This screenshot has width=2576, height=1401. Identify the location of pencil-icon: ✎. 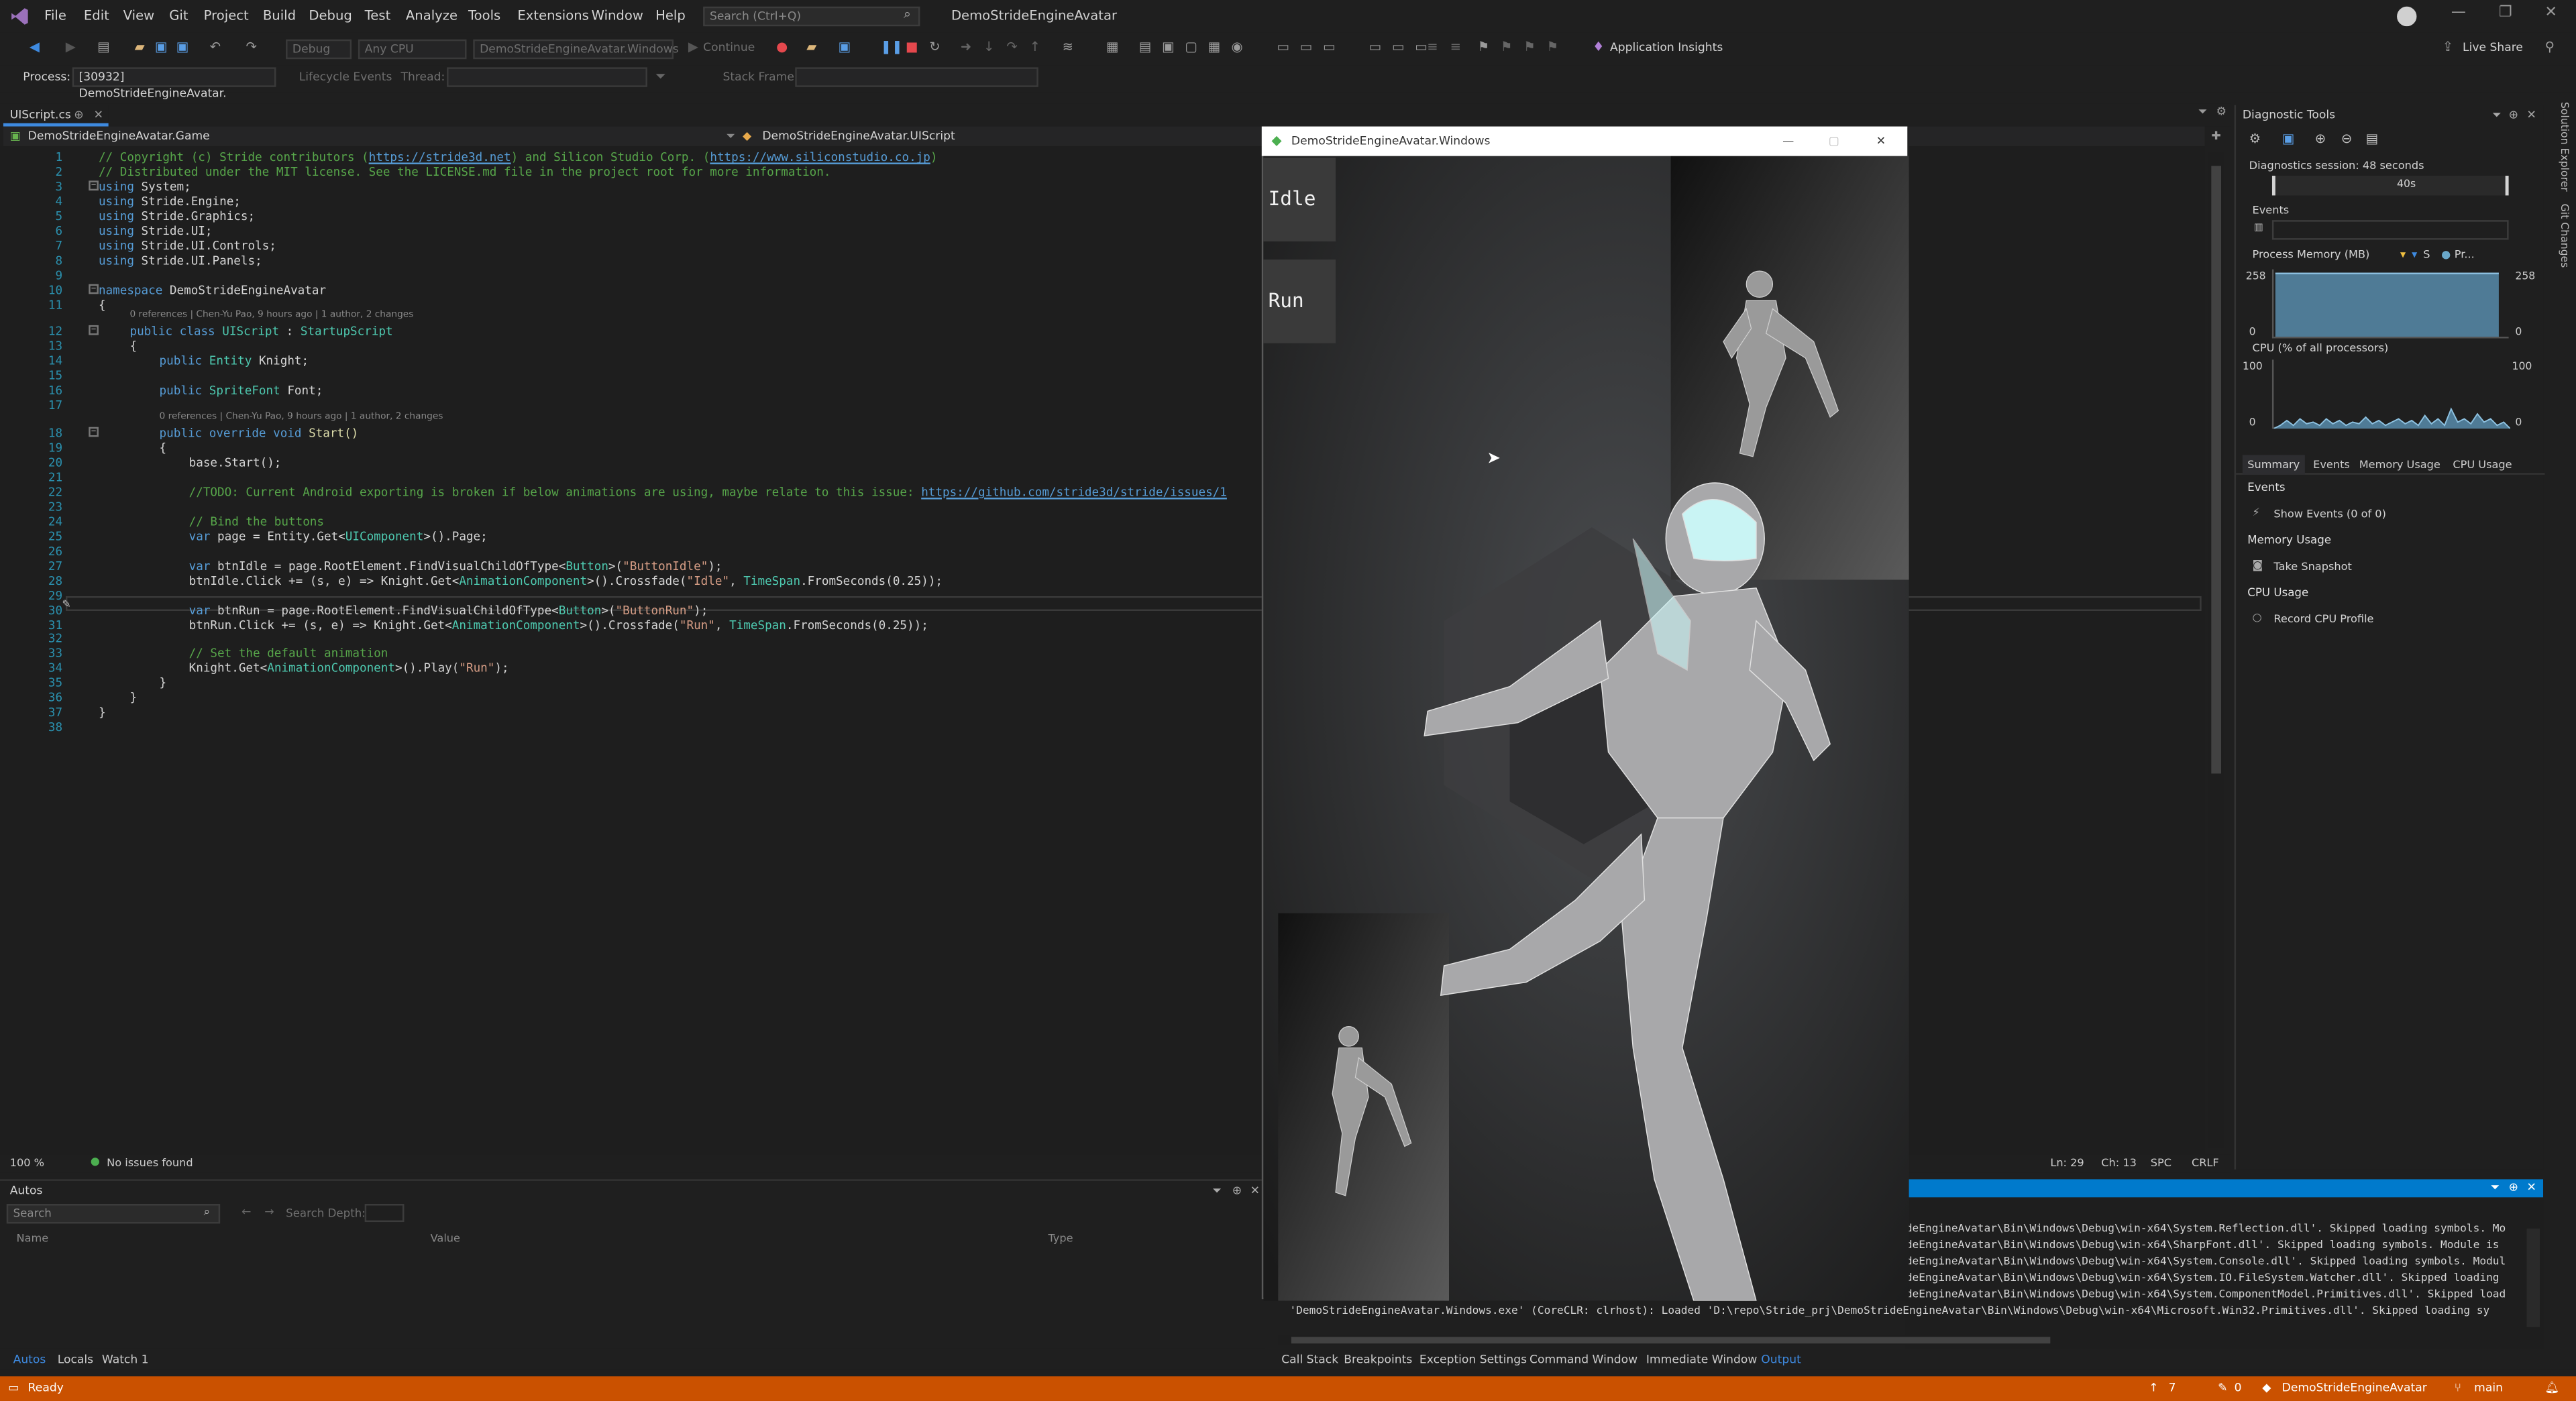
(2222, 1388).